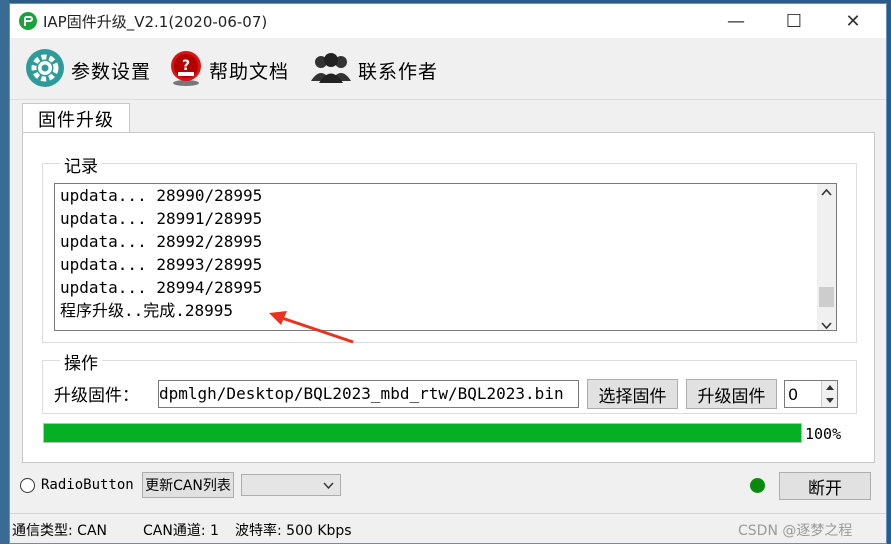  Describe the element at coordinates (155, 22) in the screenshot. I see `window-title: IAP固件升级_V2.1(2020-06-07)` at that location.